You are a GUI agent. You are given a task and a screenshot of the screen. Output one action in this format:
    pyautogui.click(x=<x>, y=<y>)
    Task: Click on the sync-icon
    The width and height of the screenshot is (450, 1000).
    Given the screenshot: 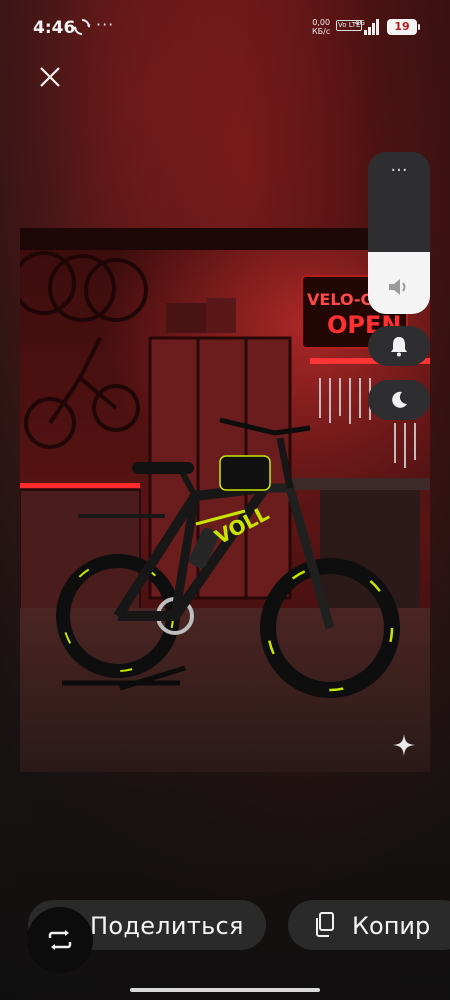 What is the action you would take?
    pyautogui.click(x=82, y=27)
    